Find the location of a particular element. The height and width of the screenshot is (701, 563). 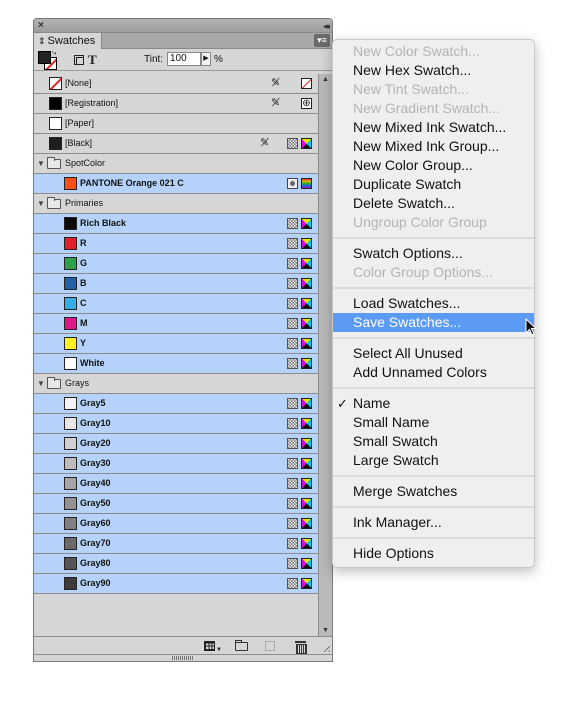

swatch-row: Gray20 is located at coordinates (176, 444).